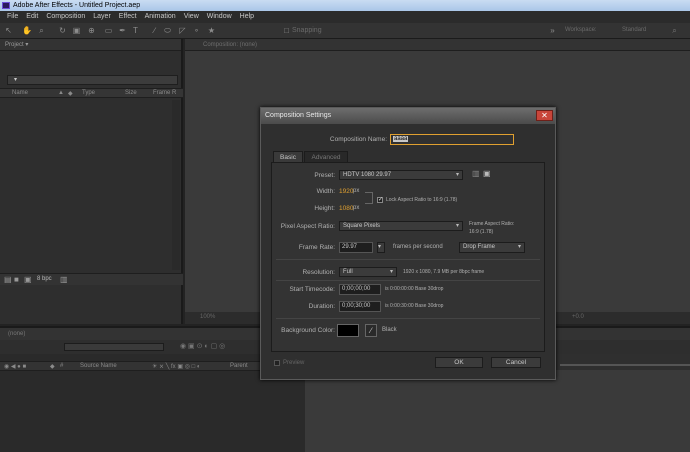 The image size is (690, 452). What do you see at coordinates (437, 45) in the screenshot?
I see `composition-tab: Composition: (none)` at bounding box center [437, 45].